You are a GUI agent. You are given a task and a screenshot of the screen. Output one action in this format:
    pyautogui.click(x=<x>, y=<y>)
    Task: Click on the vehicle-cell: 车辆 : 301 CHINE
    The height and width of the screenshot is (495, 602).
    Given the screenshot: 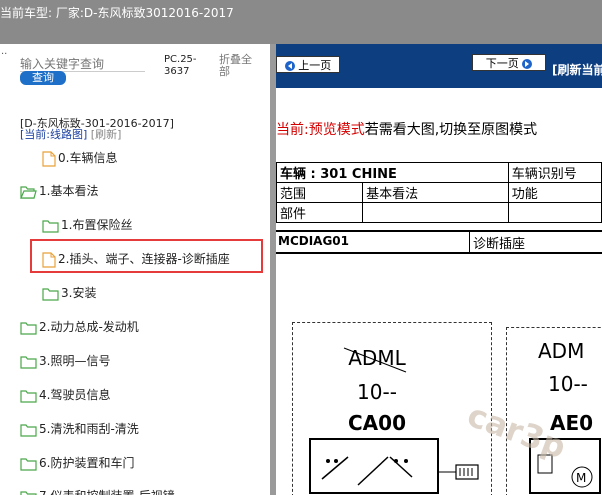 What is the action you would take?
    pyautogui.click(x=392, y=172)
    